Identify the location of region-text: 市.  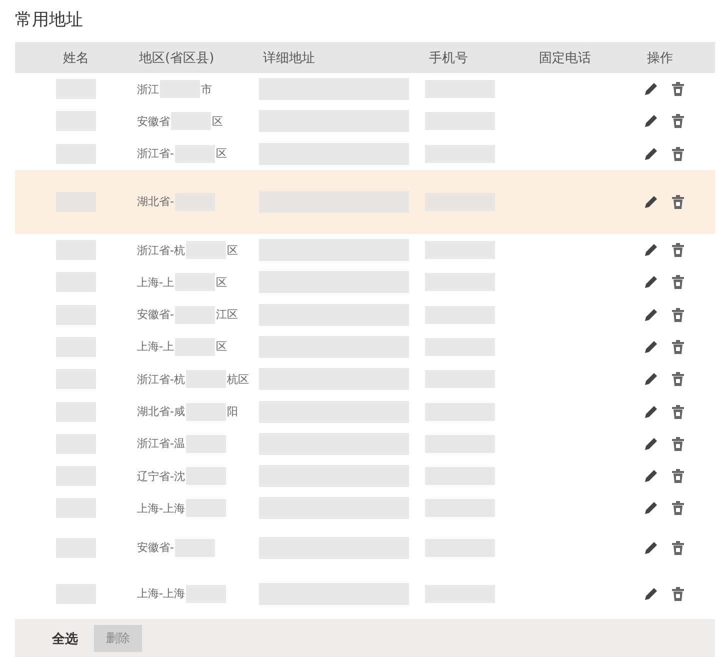
(206, 89).